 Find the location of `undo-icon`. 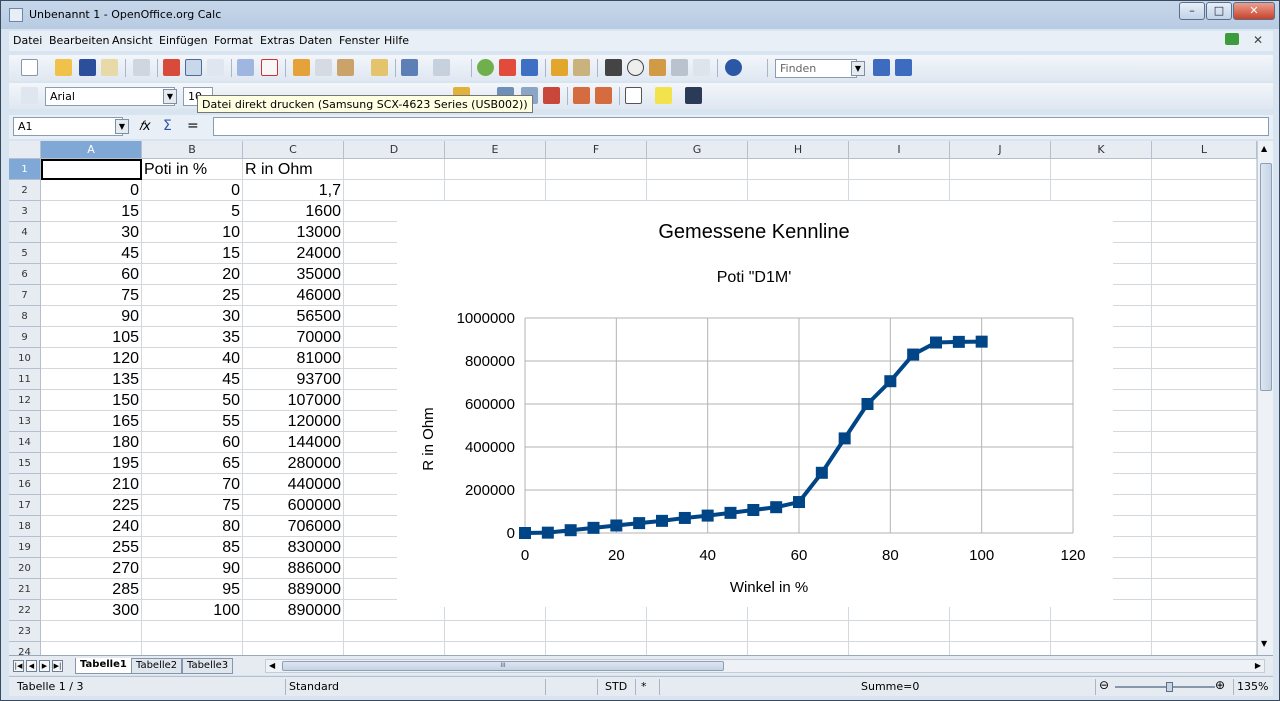

undo-icon is located at coordinates (409, 67).